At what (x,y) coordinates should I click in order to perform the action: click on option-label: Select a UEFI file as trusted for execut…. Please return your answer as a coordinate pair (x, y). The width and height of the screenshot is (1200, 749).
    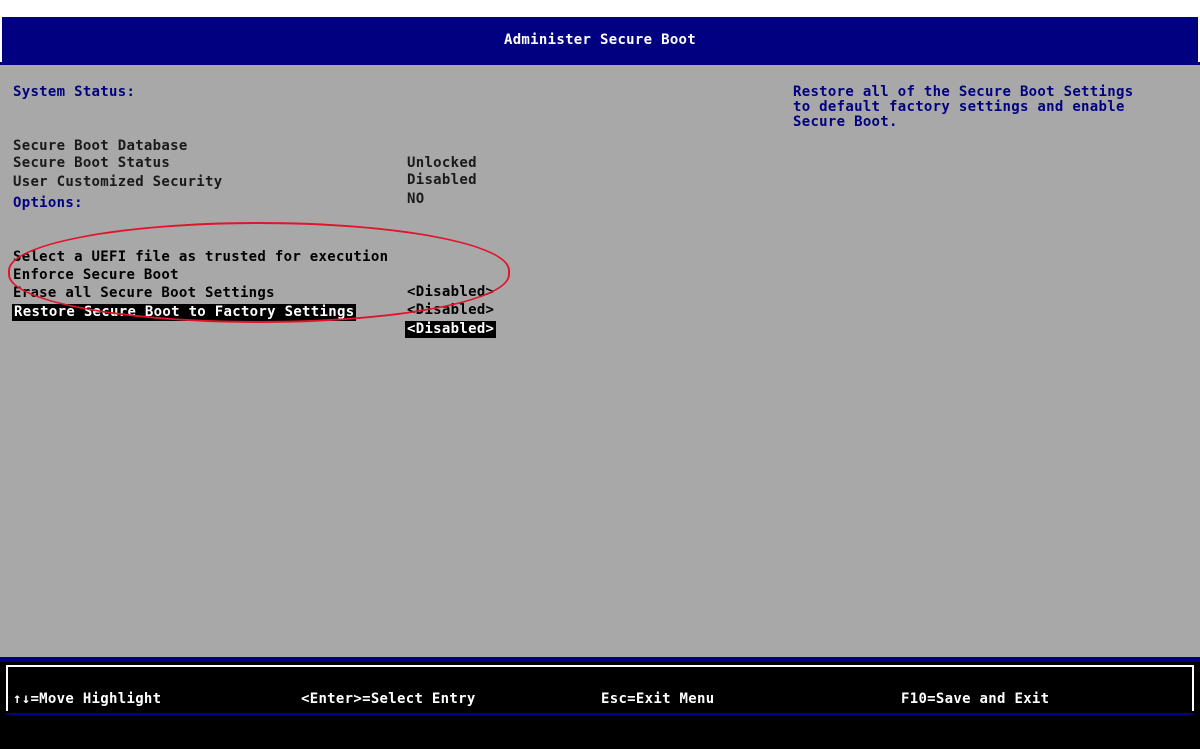
    Looking at the image, I should click on (201, 257).